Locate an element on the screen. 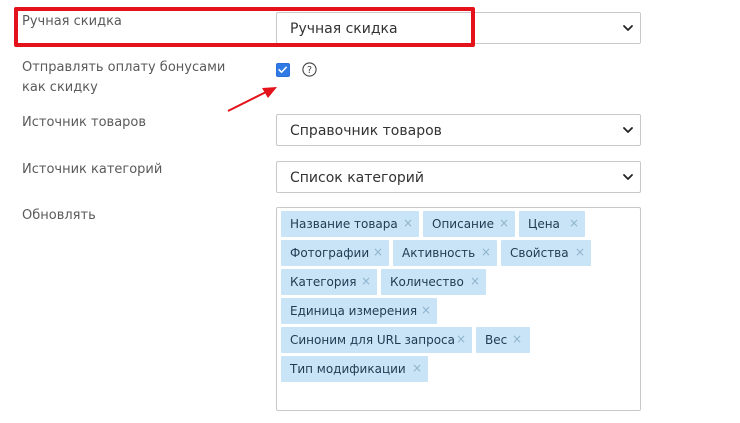 The width and height of the screenshot is (740, 423). bonus-as-discount-checkbox is located at coordinates (283, 70).